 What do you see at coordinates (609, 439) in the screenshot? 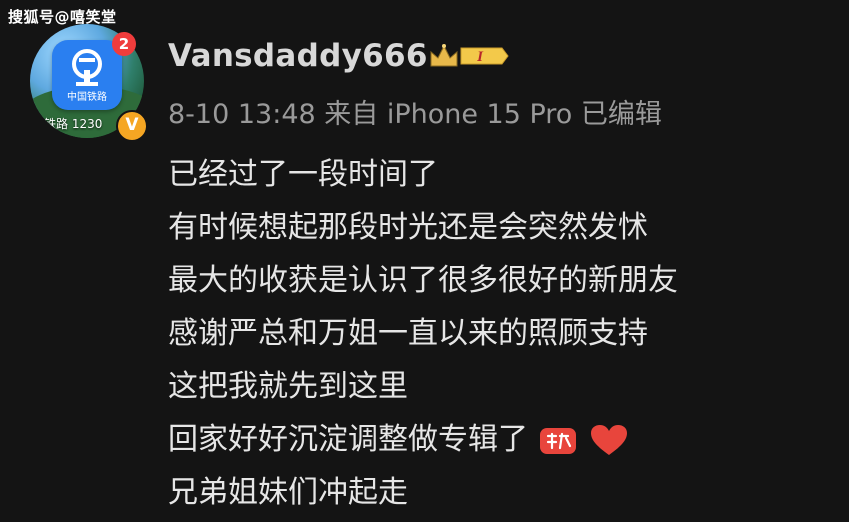
I see `red-heart-icon` at bounding box center [609, 439].